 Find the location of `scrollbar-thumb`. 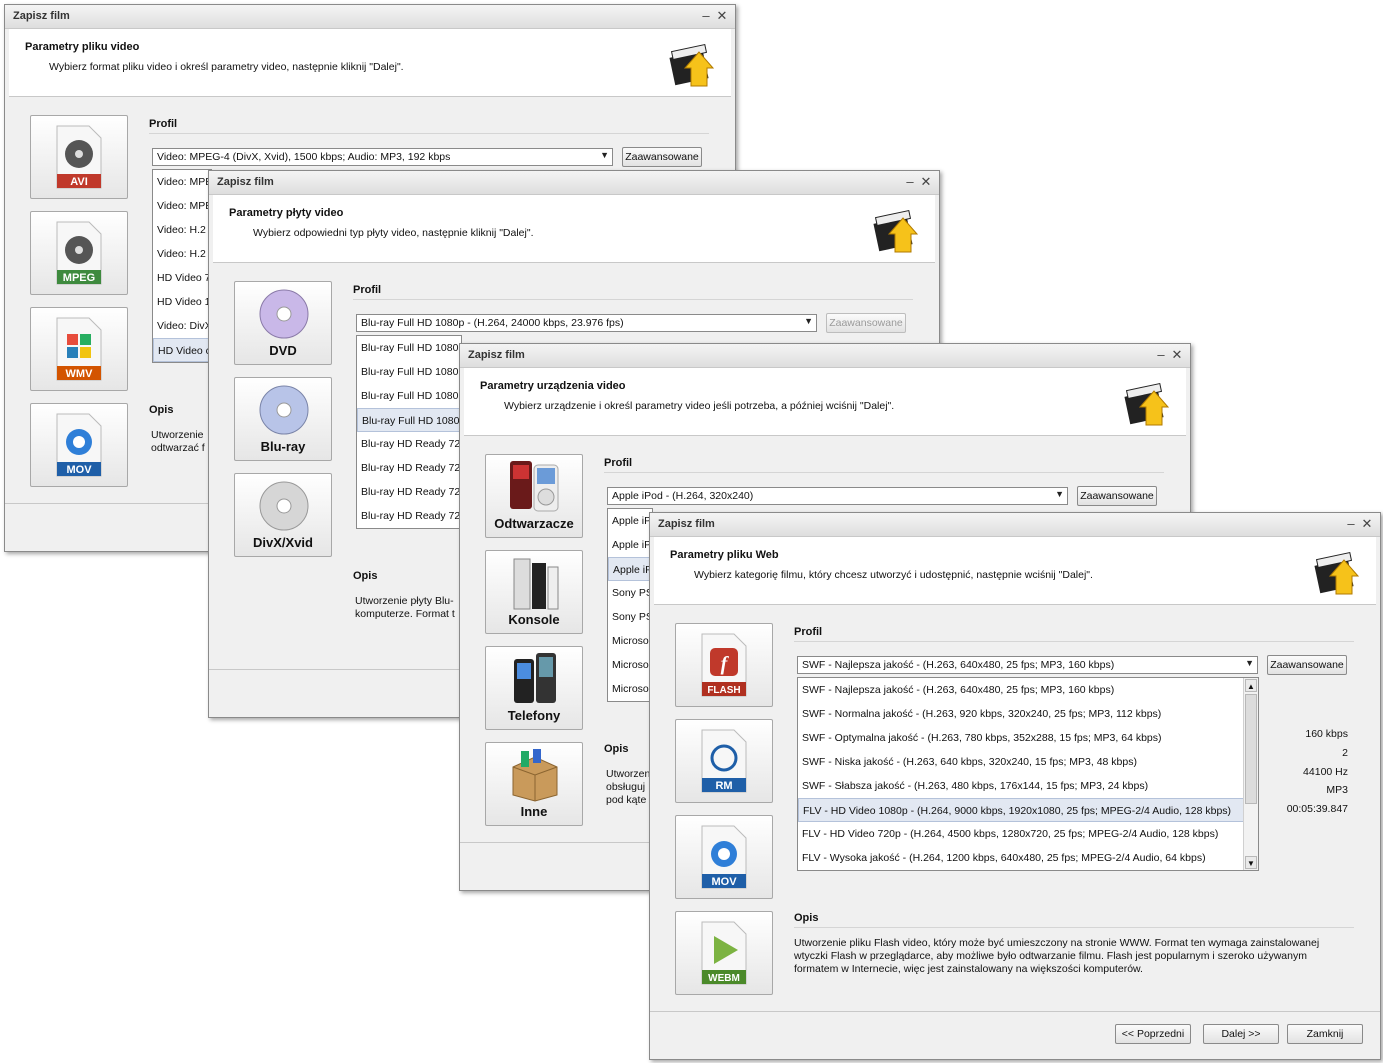

scrollbar-thumb is located at coordinates (1251, 749).